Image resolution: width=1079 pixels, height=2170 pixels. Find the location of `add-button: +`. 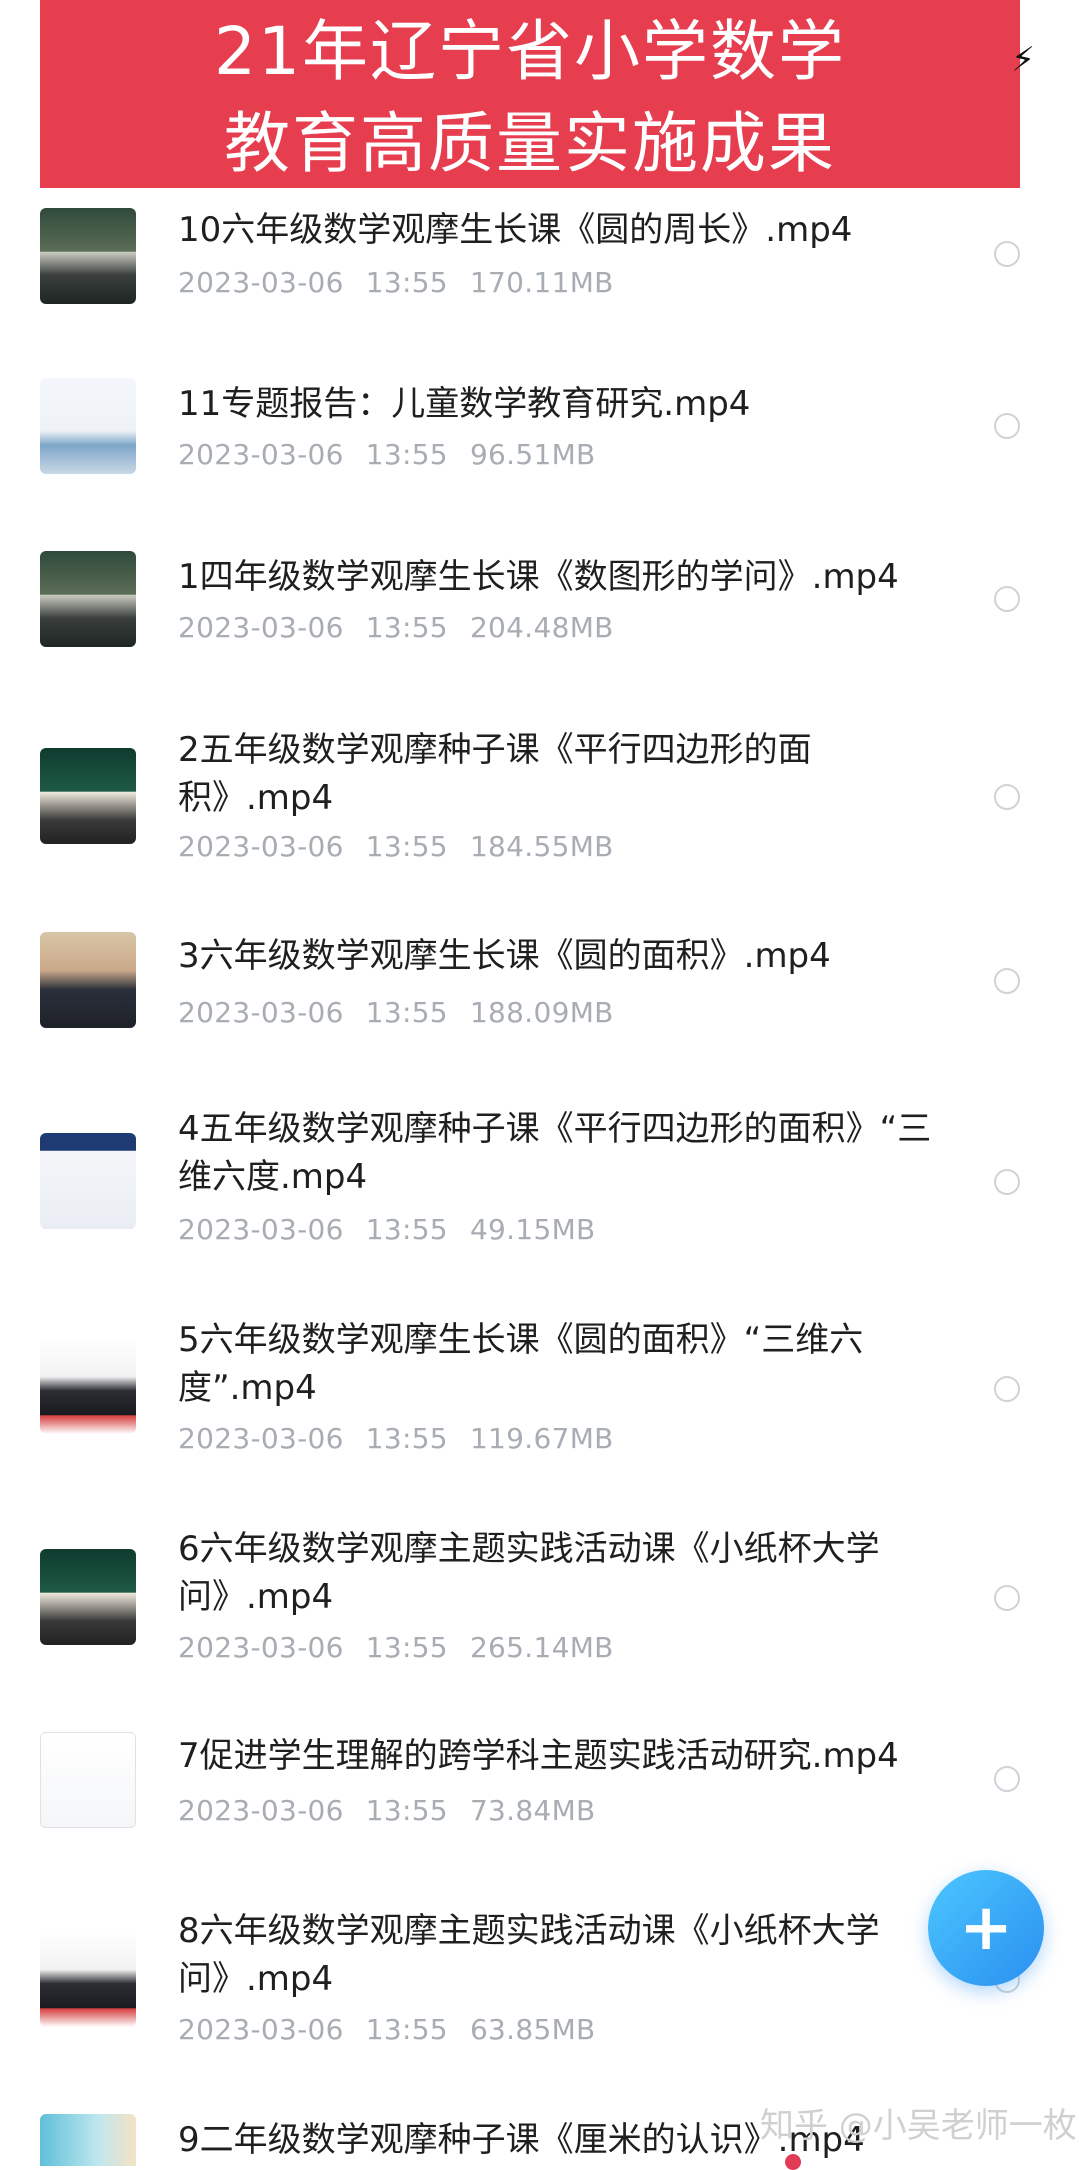

add-button: + is located at coordinates (986, 1928).